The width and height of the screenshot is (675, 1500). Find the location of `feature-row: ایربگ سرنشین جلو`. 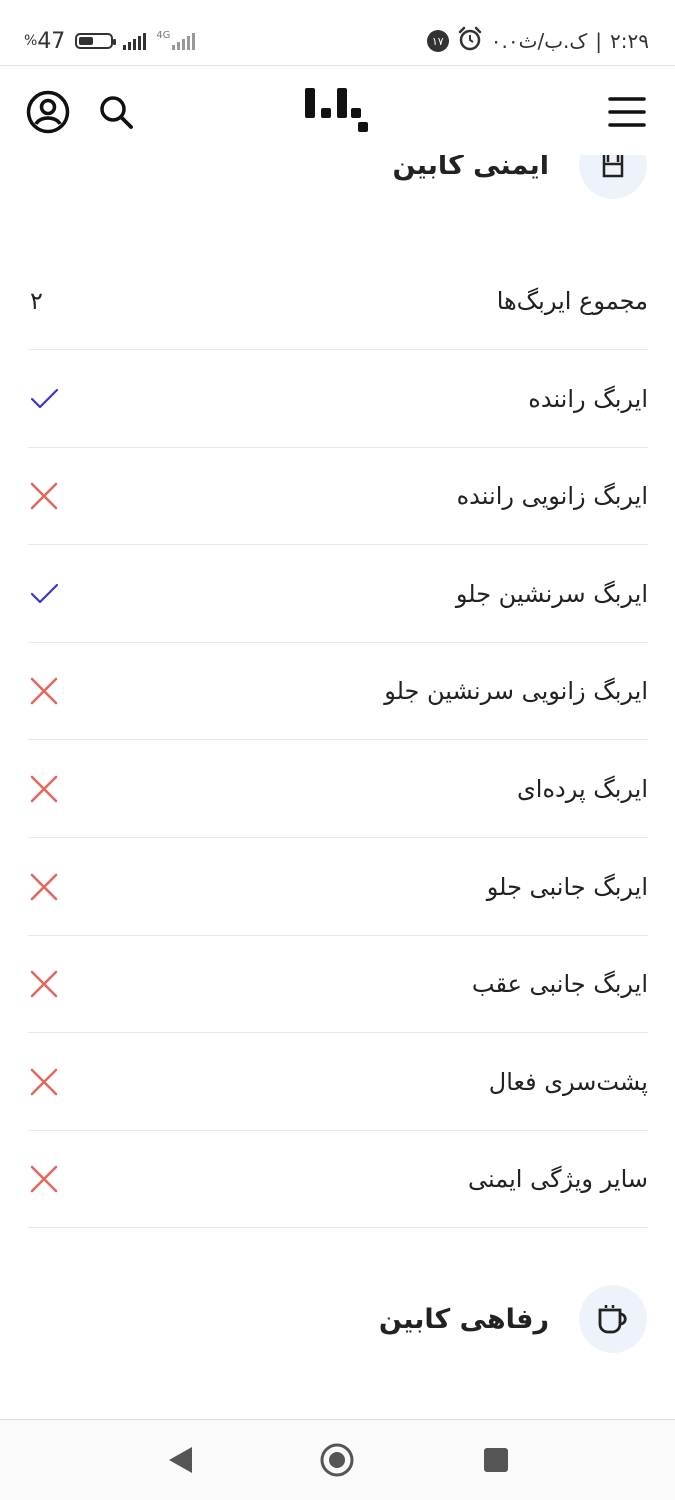

feature-row: ایربگ سرنشین جلو is located at coordinates (338, 594).